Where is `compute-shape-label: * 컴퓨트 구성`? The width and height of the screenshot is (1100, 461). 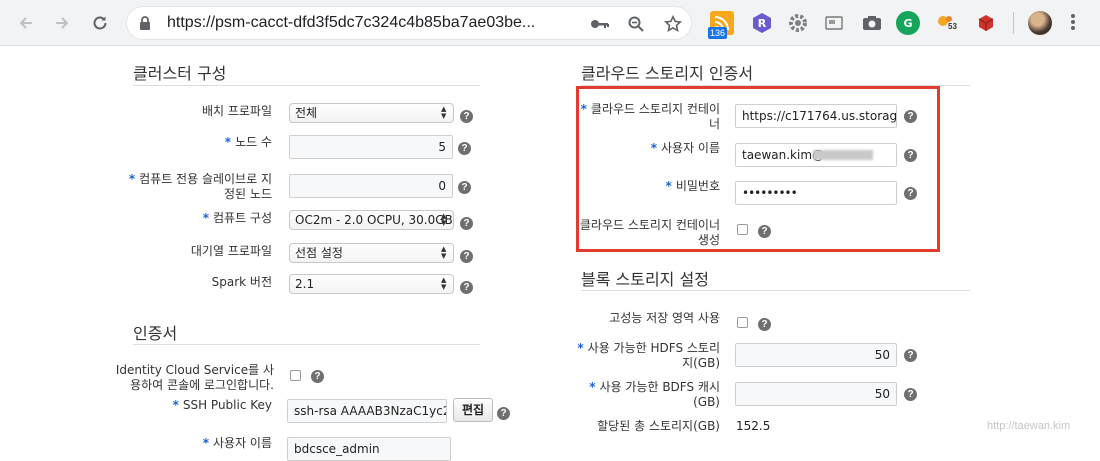 compute-shape-label: * 컴퓨트 구성 is located at coordinates (237, 218).